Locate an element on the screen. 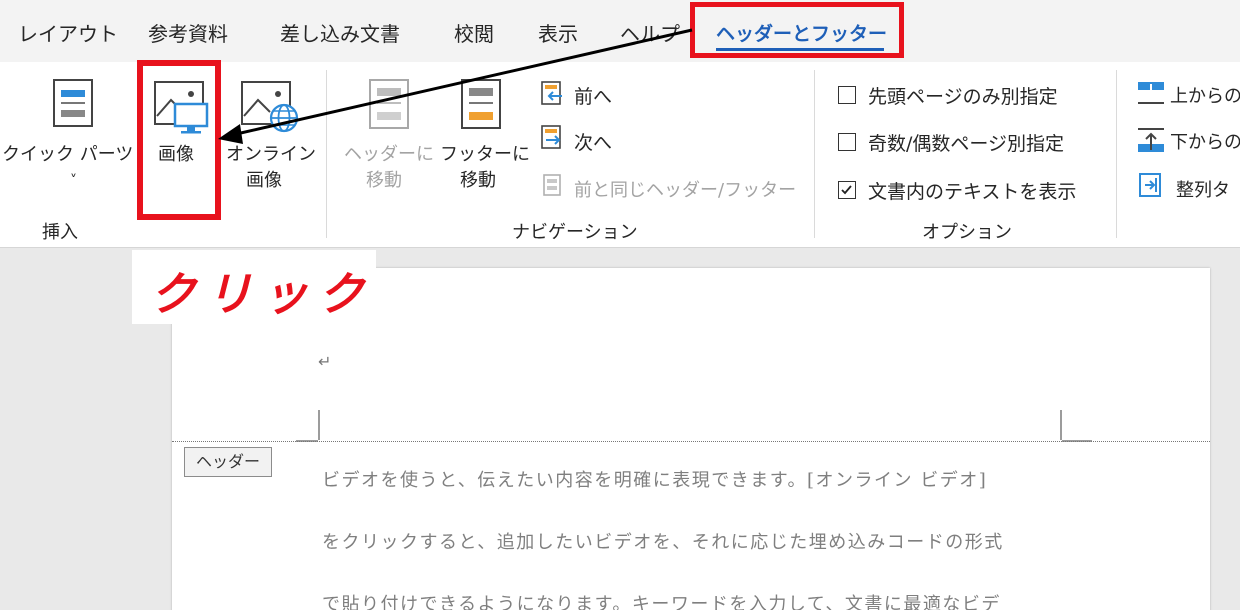  annotation-arrow-icon is located at coordinates (455, 86).